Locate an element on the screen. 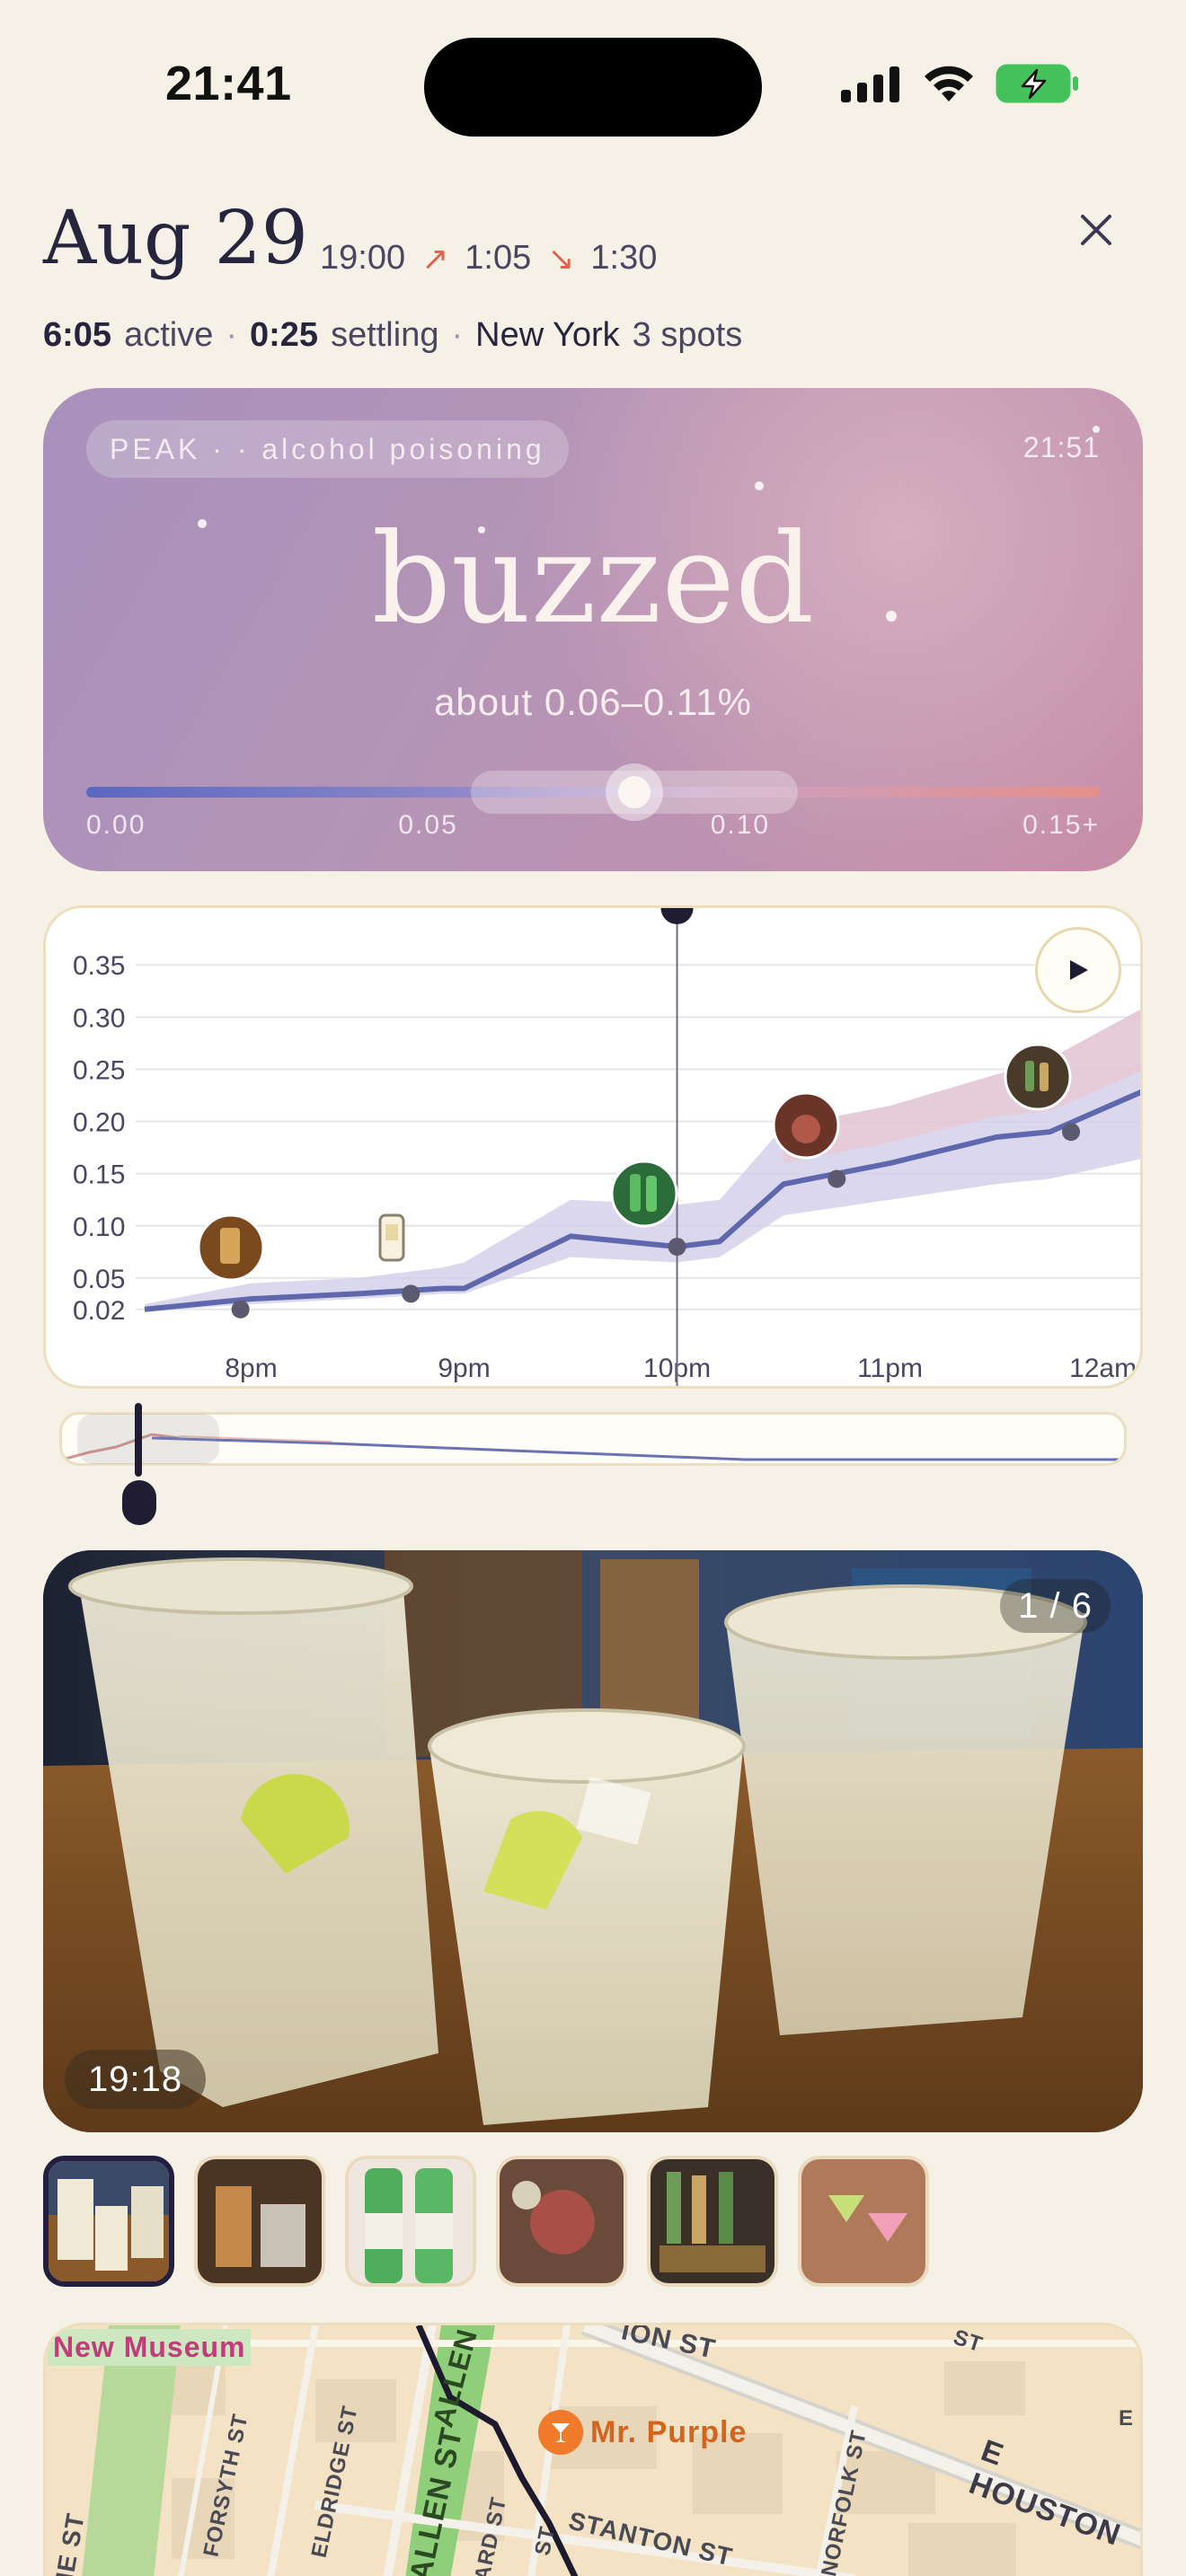  y-axis-ticks: 0.35 0.30 0.25 0.20 0.15 0.10 0.050.02 is located at coordinates (99, 1138).